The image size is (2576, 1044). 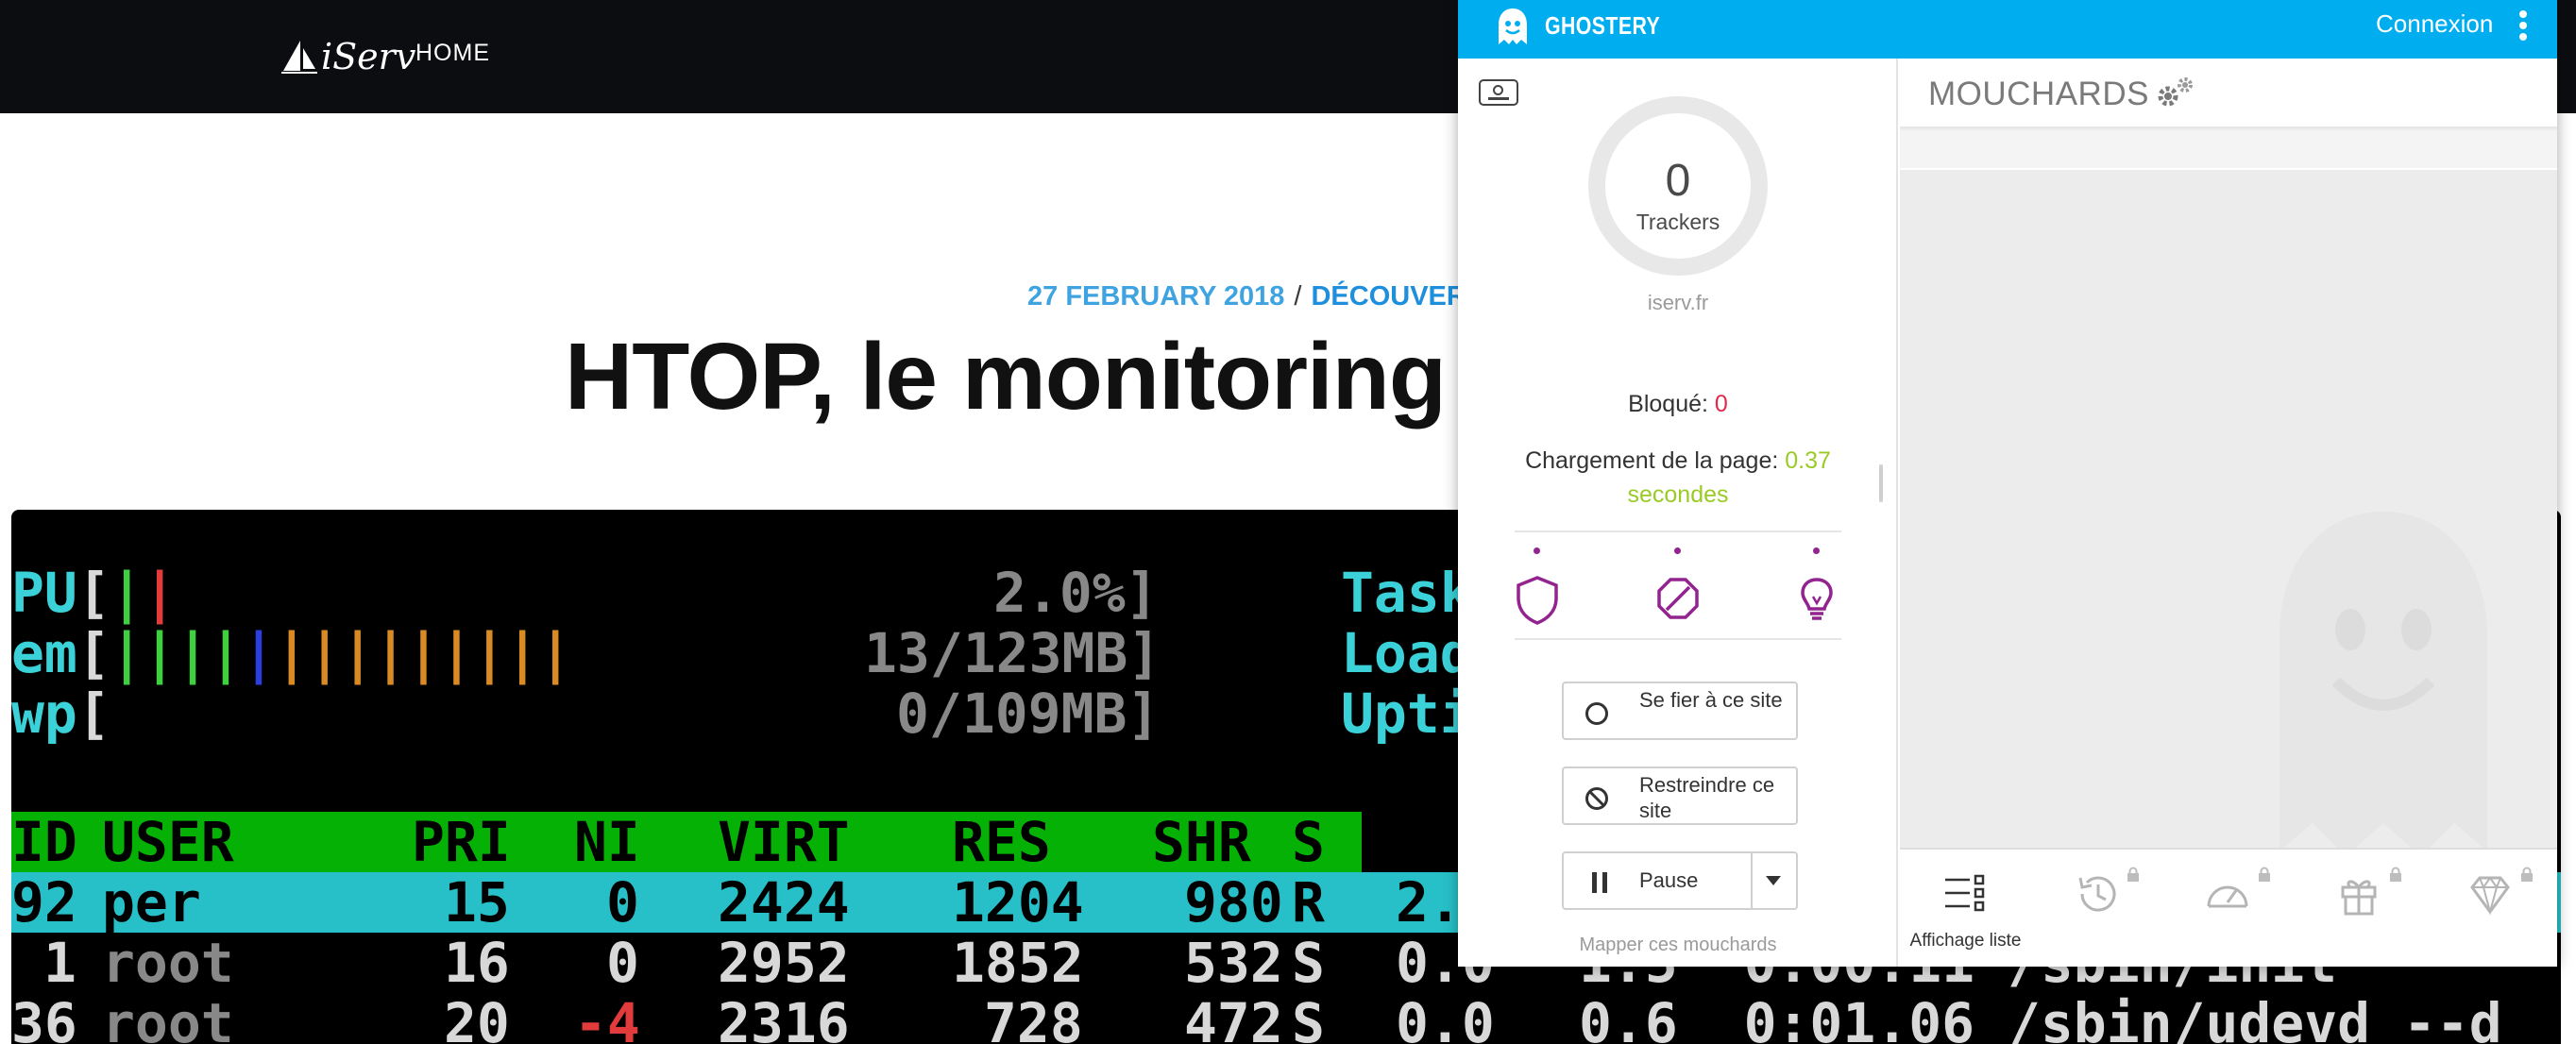 What do you see at coordinates (44, 842) in the screenshot?
I see `col-pid: ID` at bounding box center [44, 842].